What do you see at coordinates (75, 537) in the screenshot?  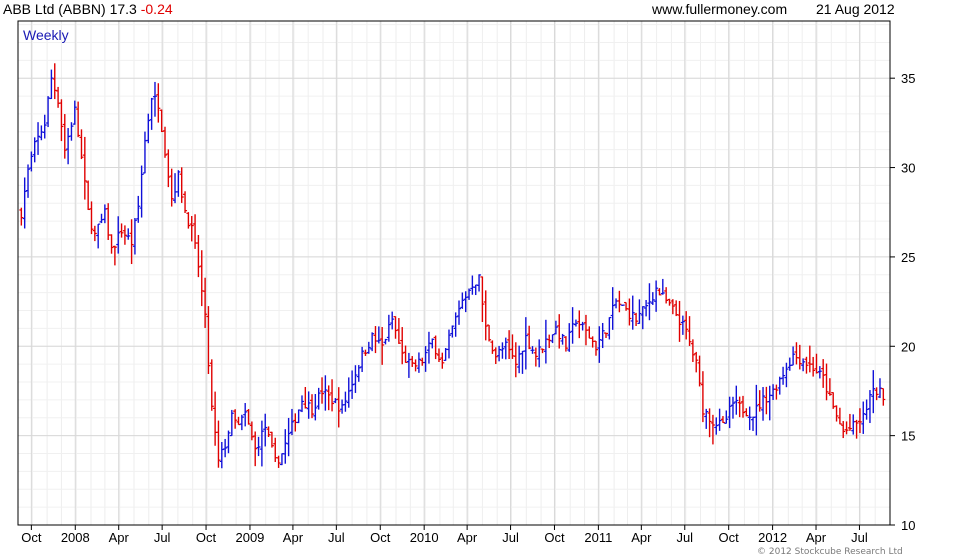 I see `x-tick-label: 2008` at bounding box center [75, 537].